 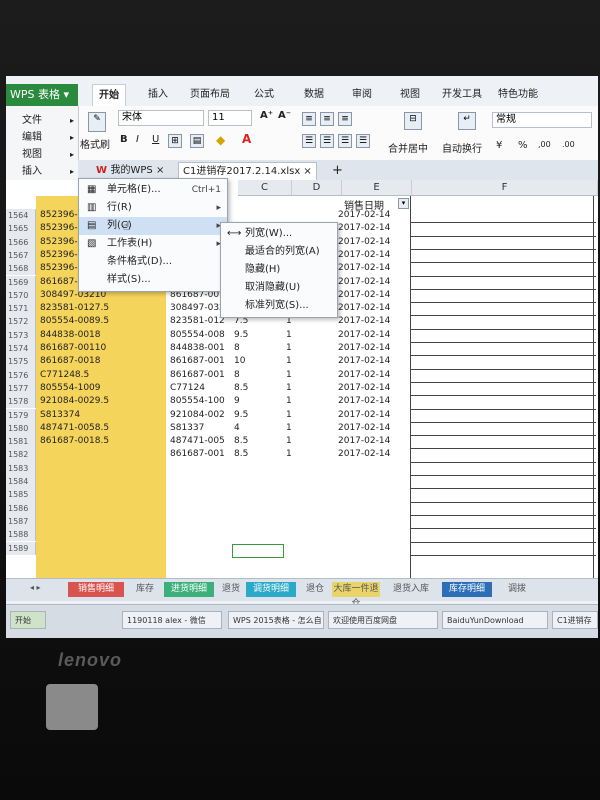 What do you see at coordinates (102, 361) in the screenshot?
I see `cell-product-code: 861687-0018` at bounding box center [102, 361].